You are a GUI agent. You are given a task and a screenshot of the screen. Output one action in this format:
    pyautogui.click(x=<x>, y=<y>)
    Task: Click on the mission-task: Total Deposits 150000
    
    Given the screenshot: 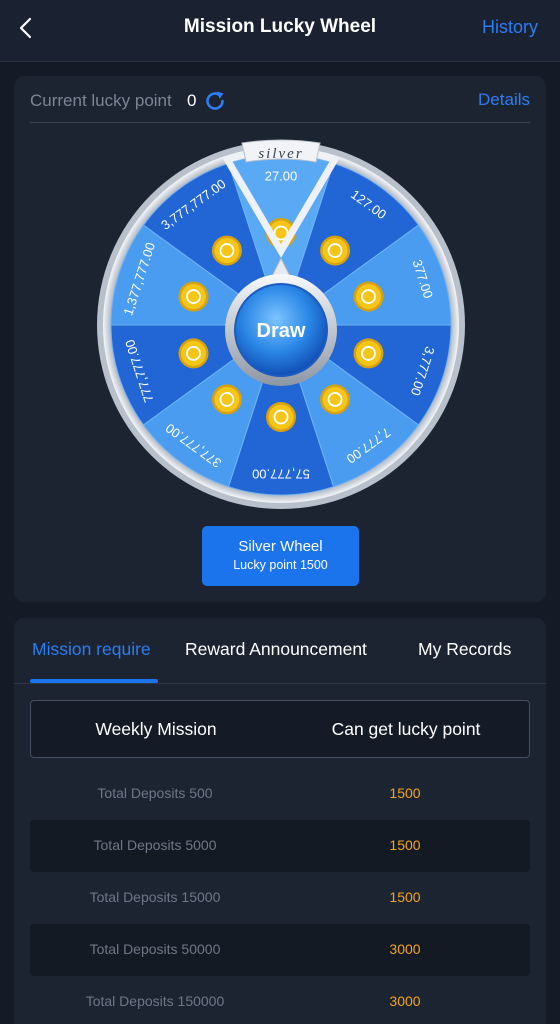 What is the action you would take?
    pyautogui.click(x=155, y=1001)
    